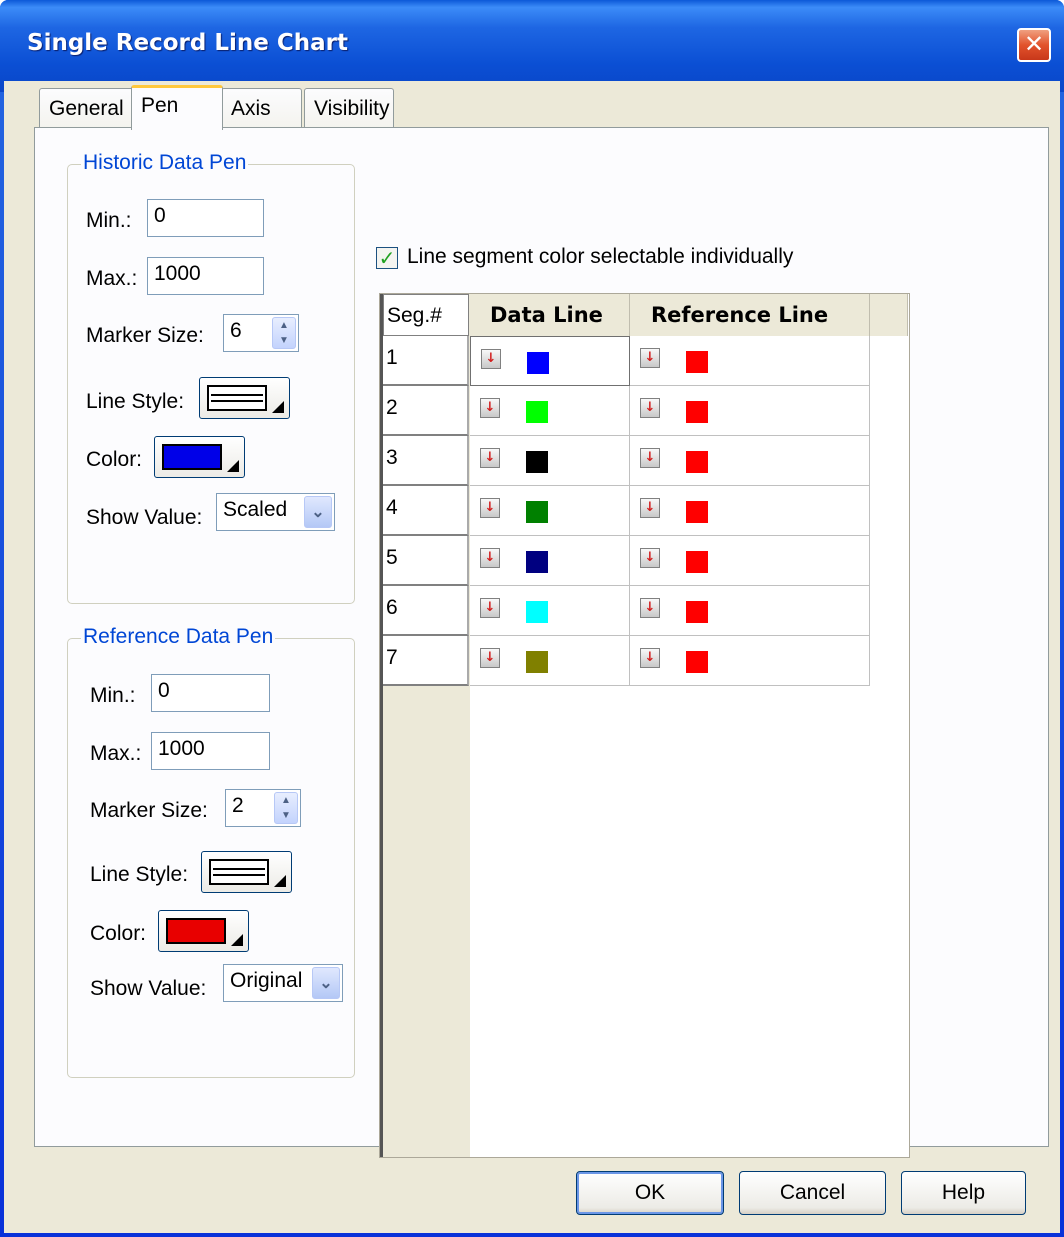 This screenshot has height=1237, width=1064. What do you see at coordinates (177, 107) in the screenshot?
I see `tab-pen: Pen` at bounding box center [177, 107].